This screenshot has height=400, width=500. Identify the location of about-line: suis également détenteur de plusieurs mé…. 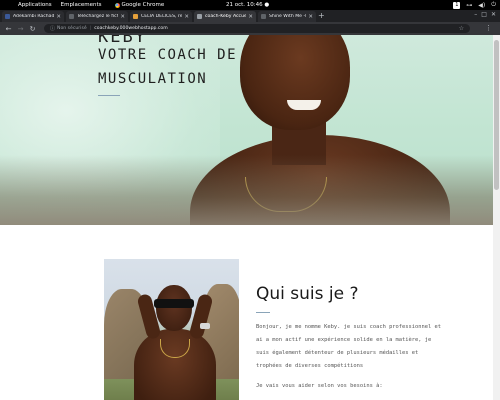
(337, 353).